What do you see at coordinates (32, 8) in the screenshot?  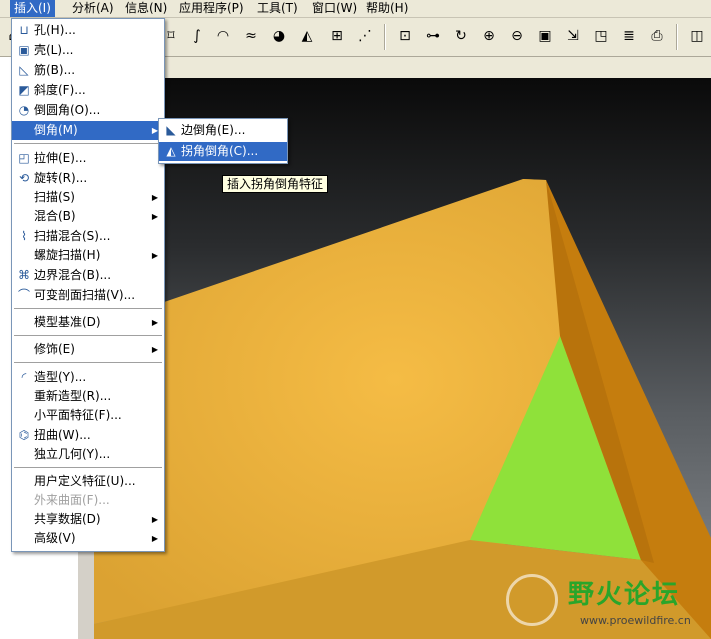 I see `menu-insert: 插入(I)` at bounding box center [32, 8].